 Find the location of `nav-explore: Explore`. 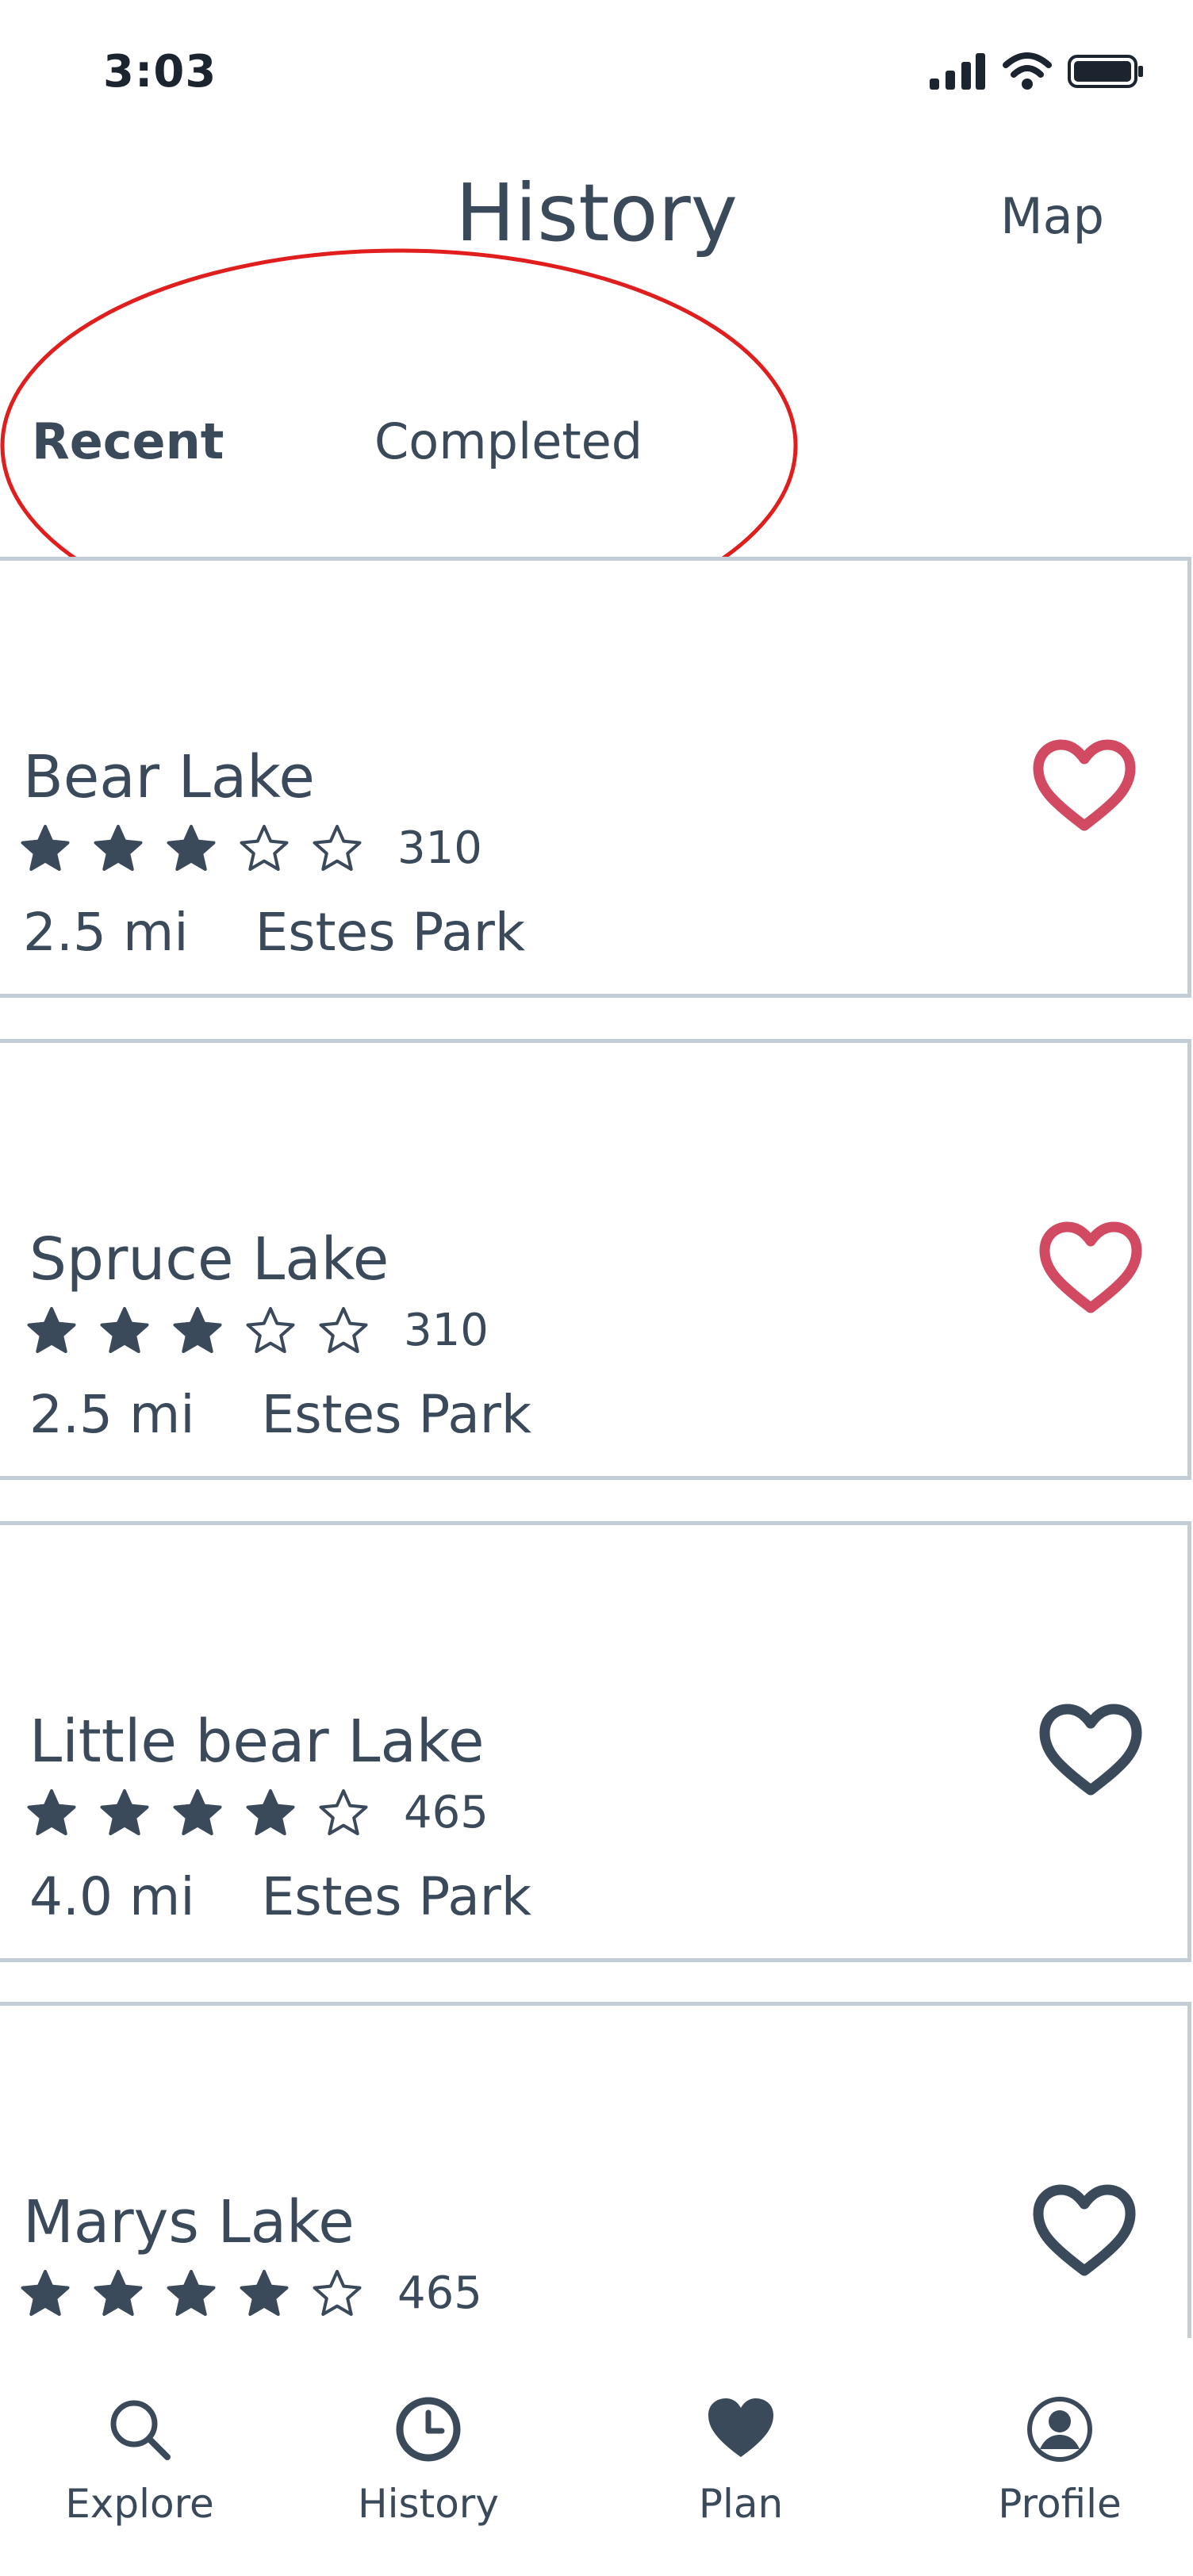

nav-explore: Explore is located at coordinates (140, 2461).